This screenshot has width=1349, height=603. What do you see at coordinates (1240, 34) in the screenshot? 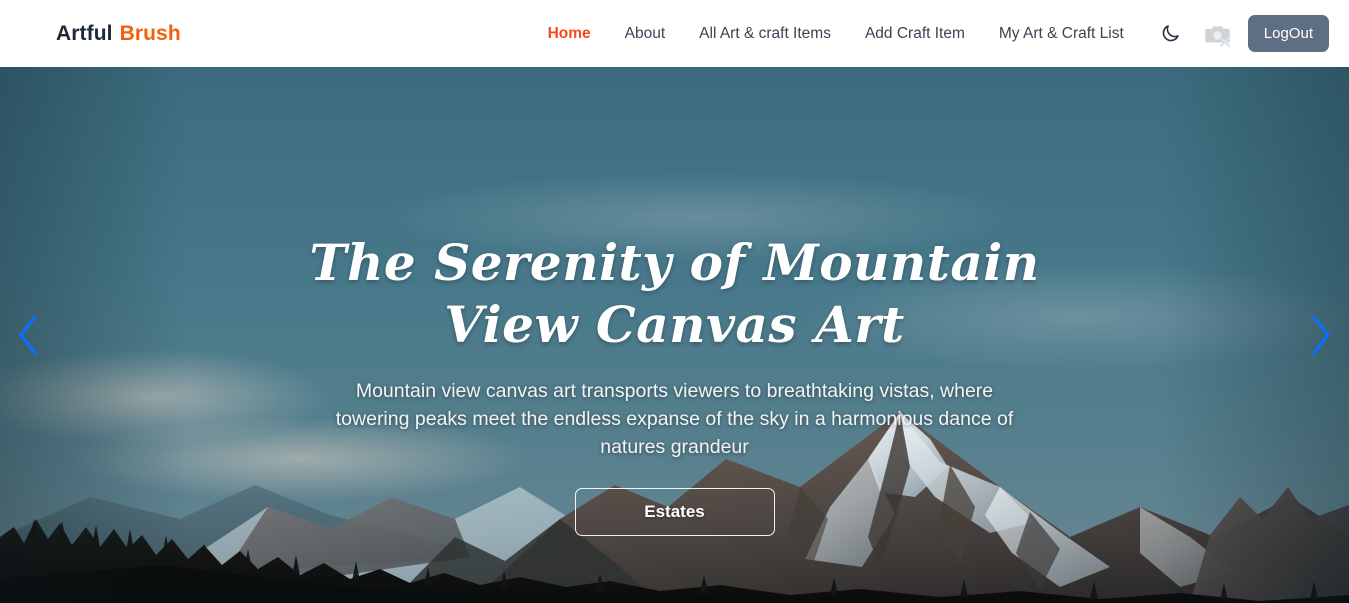
I see `navbar-actions: LogOut` at bounding box center [1240, 34].